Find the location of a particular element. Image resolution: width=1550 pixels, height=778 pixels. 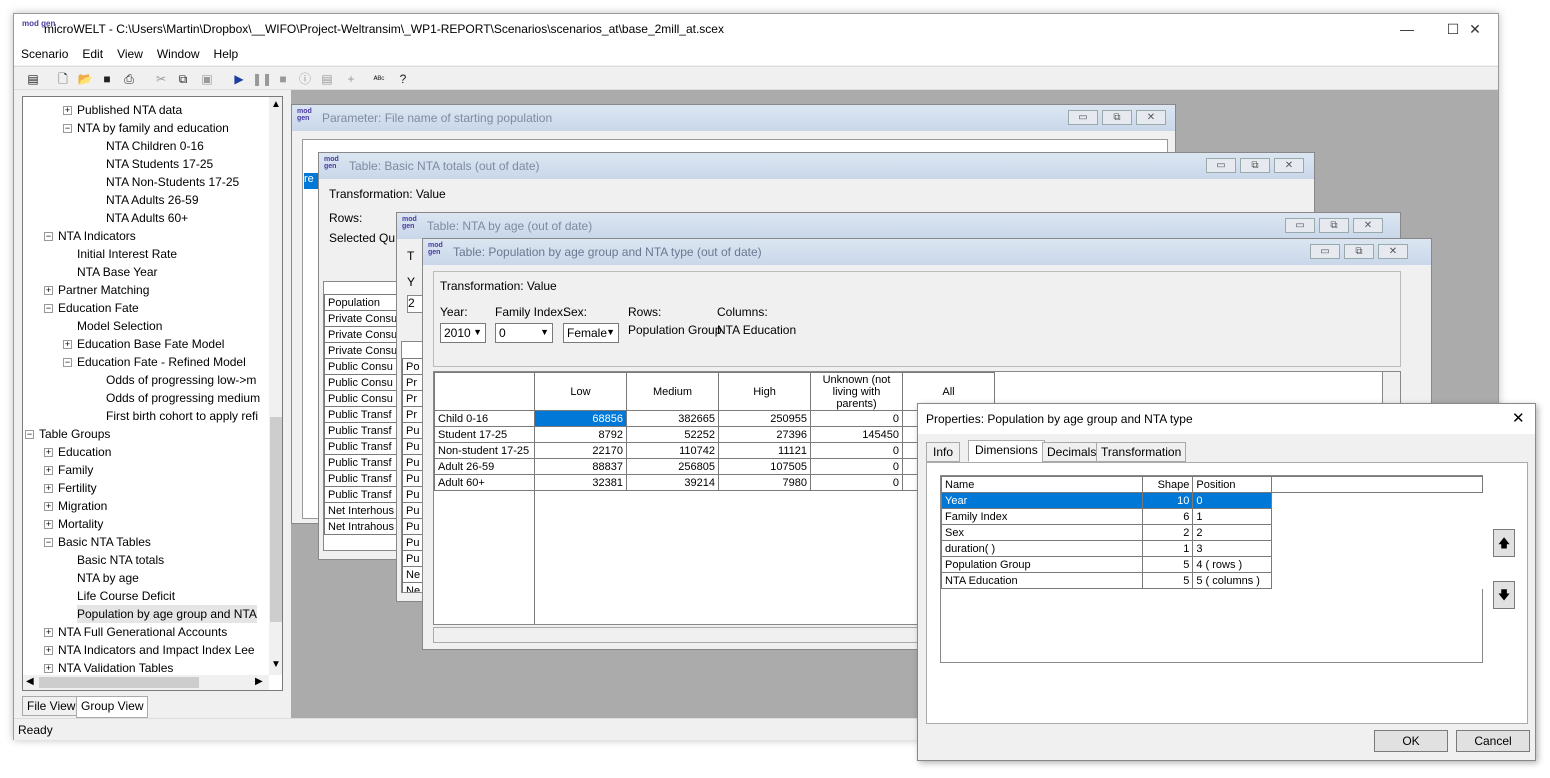

menu-view: View is located at coordinates (130, 54).